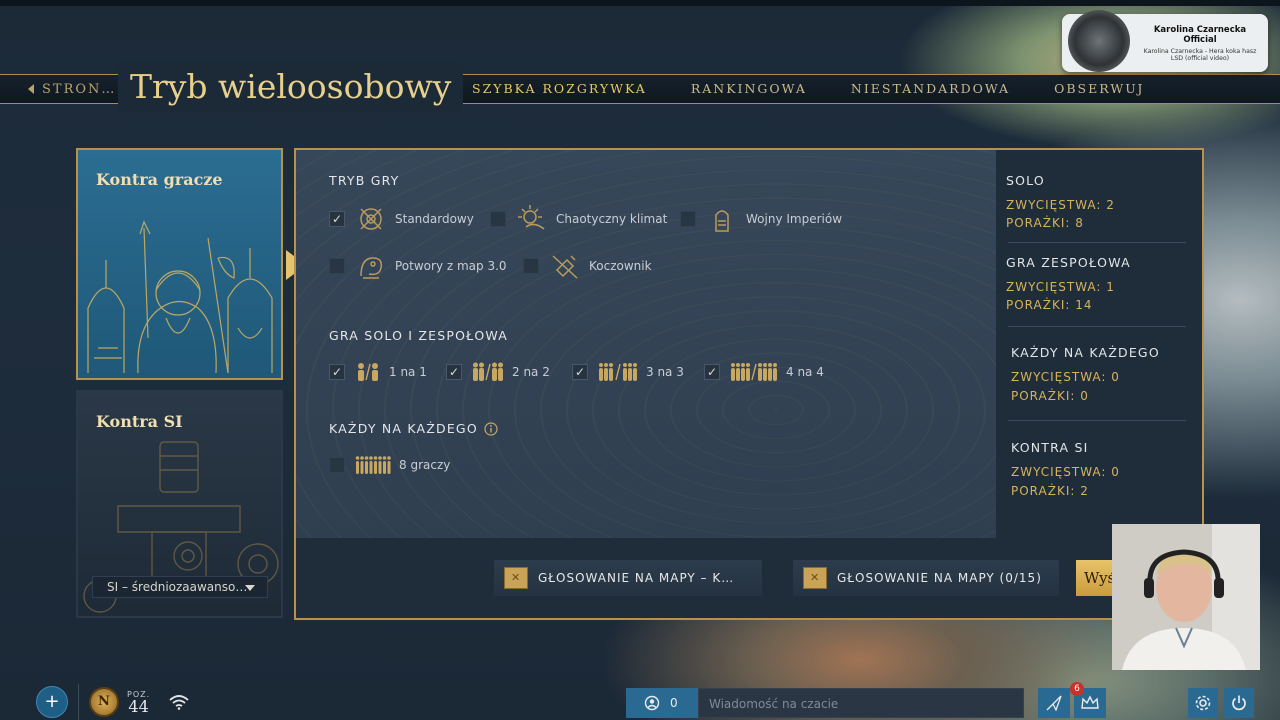 The width and height of the screenshot is (1280, 720). I want to click on monsters-icon, so click(371, 268).